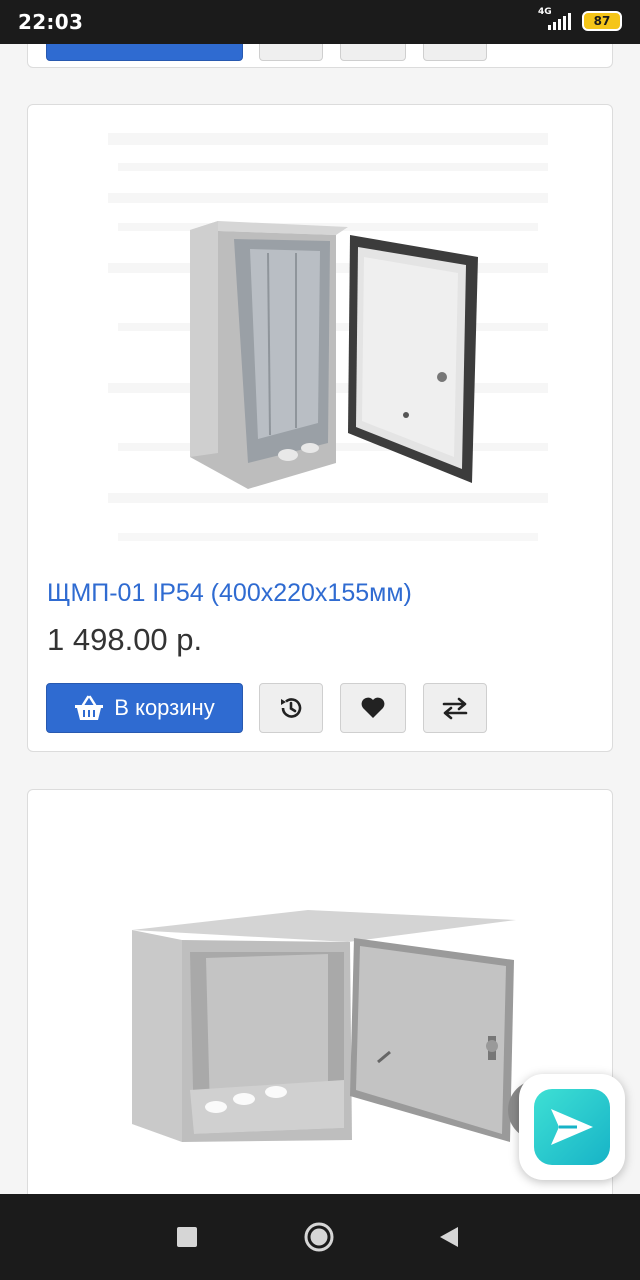  I want to click on status-time: 22:03, so click(51, 22).